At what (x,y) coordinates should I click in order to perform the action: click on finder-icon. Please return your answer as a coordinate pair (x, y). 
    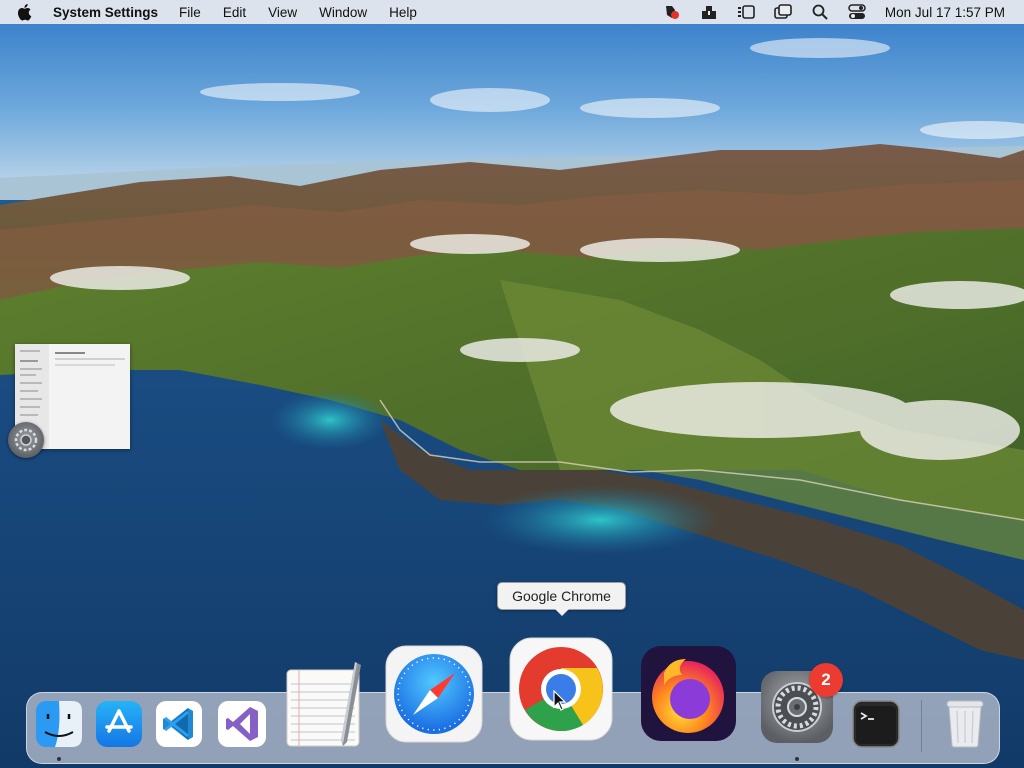
    Looking at the image, I should click on (59, 724).